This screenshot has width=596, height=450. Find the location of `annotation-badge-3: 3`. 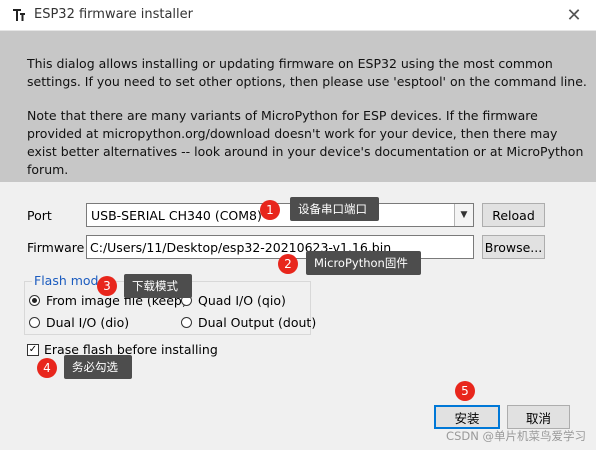

annotation-badge-3: 3 is located at coordinates (107, 286).